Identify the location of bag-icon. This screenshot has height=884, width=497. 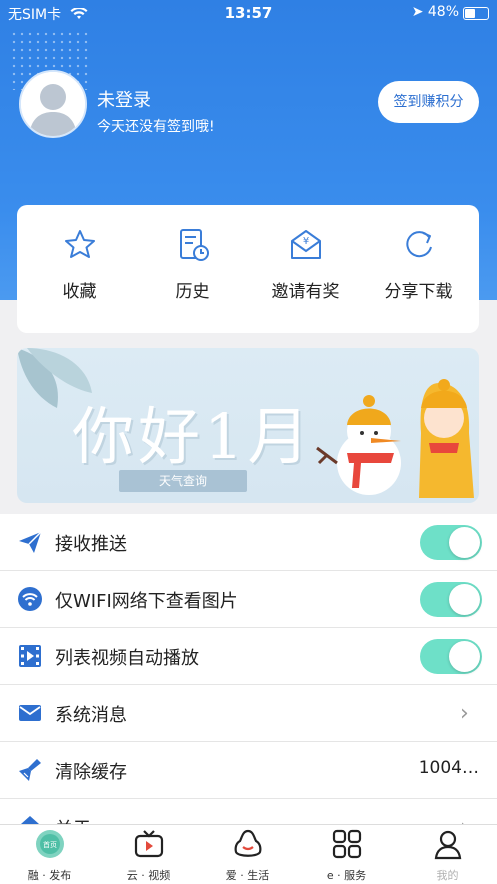
(247, 843).